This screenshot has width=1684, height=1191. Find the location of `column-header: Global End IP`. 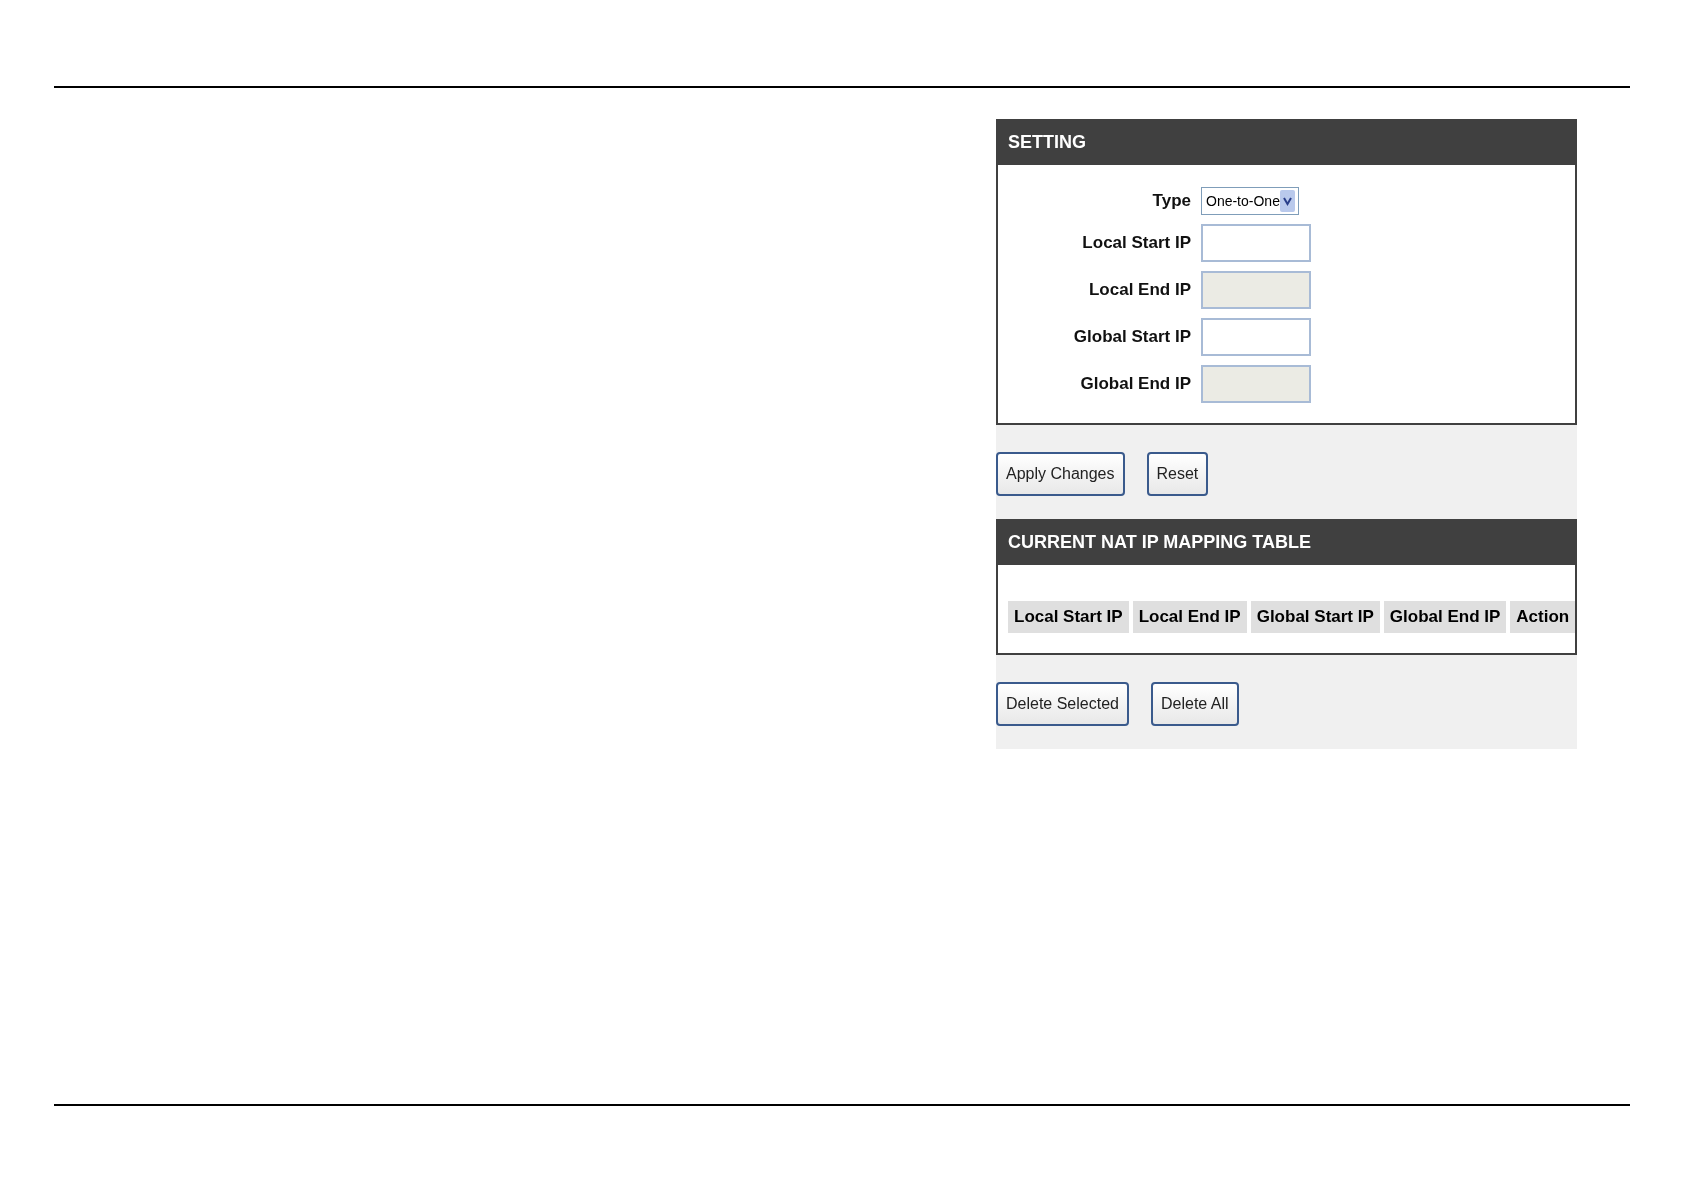

column-header: Global End IP is located at coordinates (1445, 617).